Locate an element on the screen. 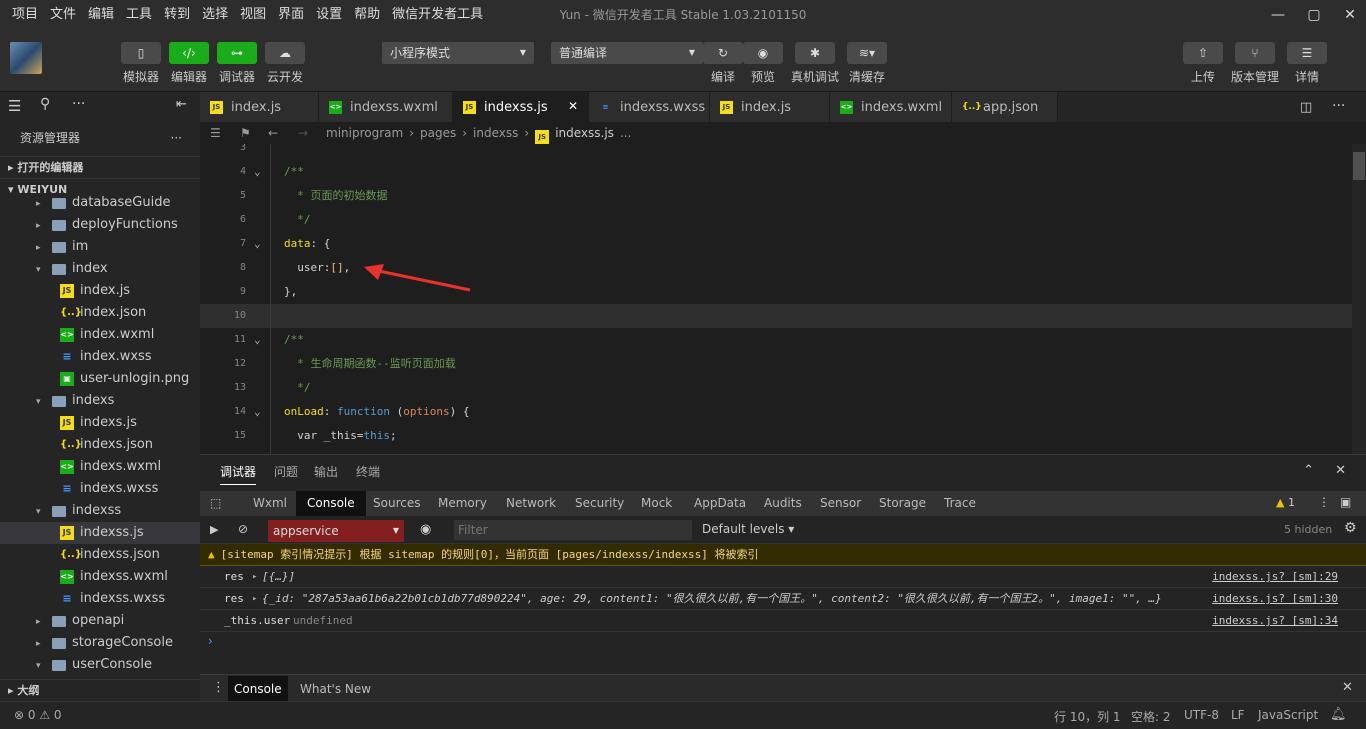  file-item: JS indexss.js is located at coordinates (100, 533).